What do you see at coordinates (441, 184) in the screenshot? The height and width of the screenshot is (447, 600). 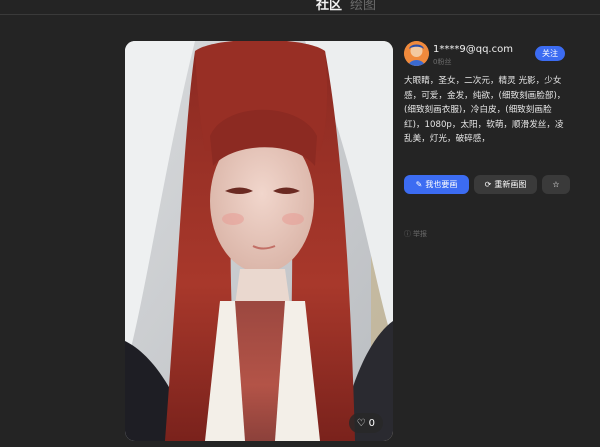 I see `make-same-label: 我也要画` at bounding box center [441, 184].